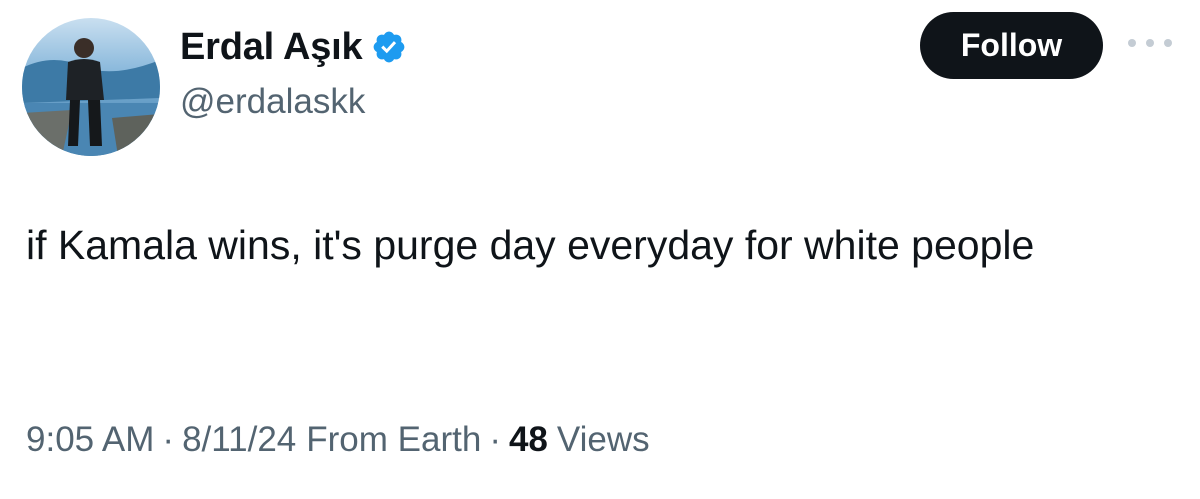  I want to click on author-handle: @erdalaskk, so click(272, 102).